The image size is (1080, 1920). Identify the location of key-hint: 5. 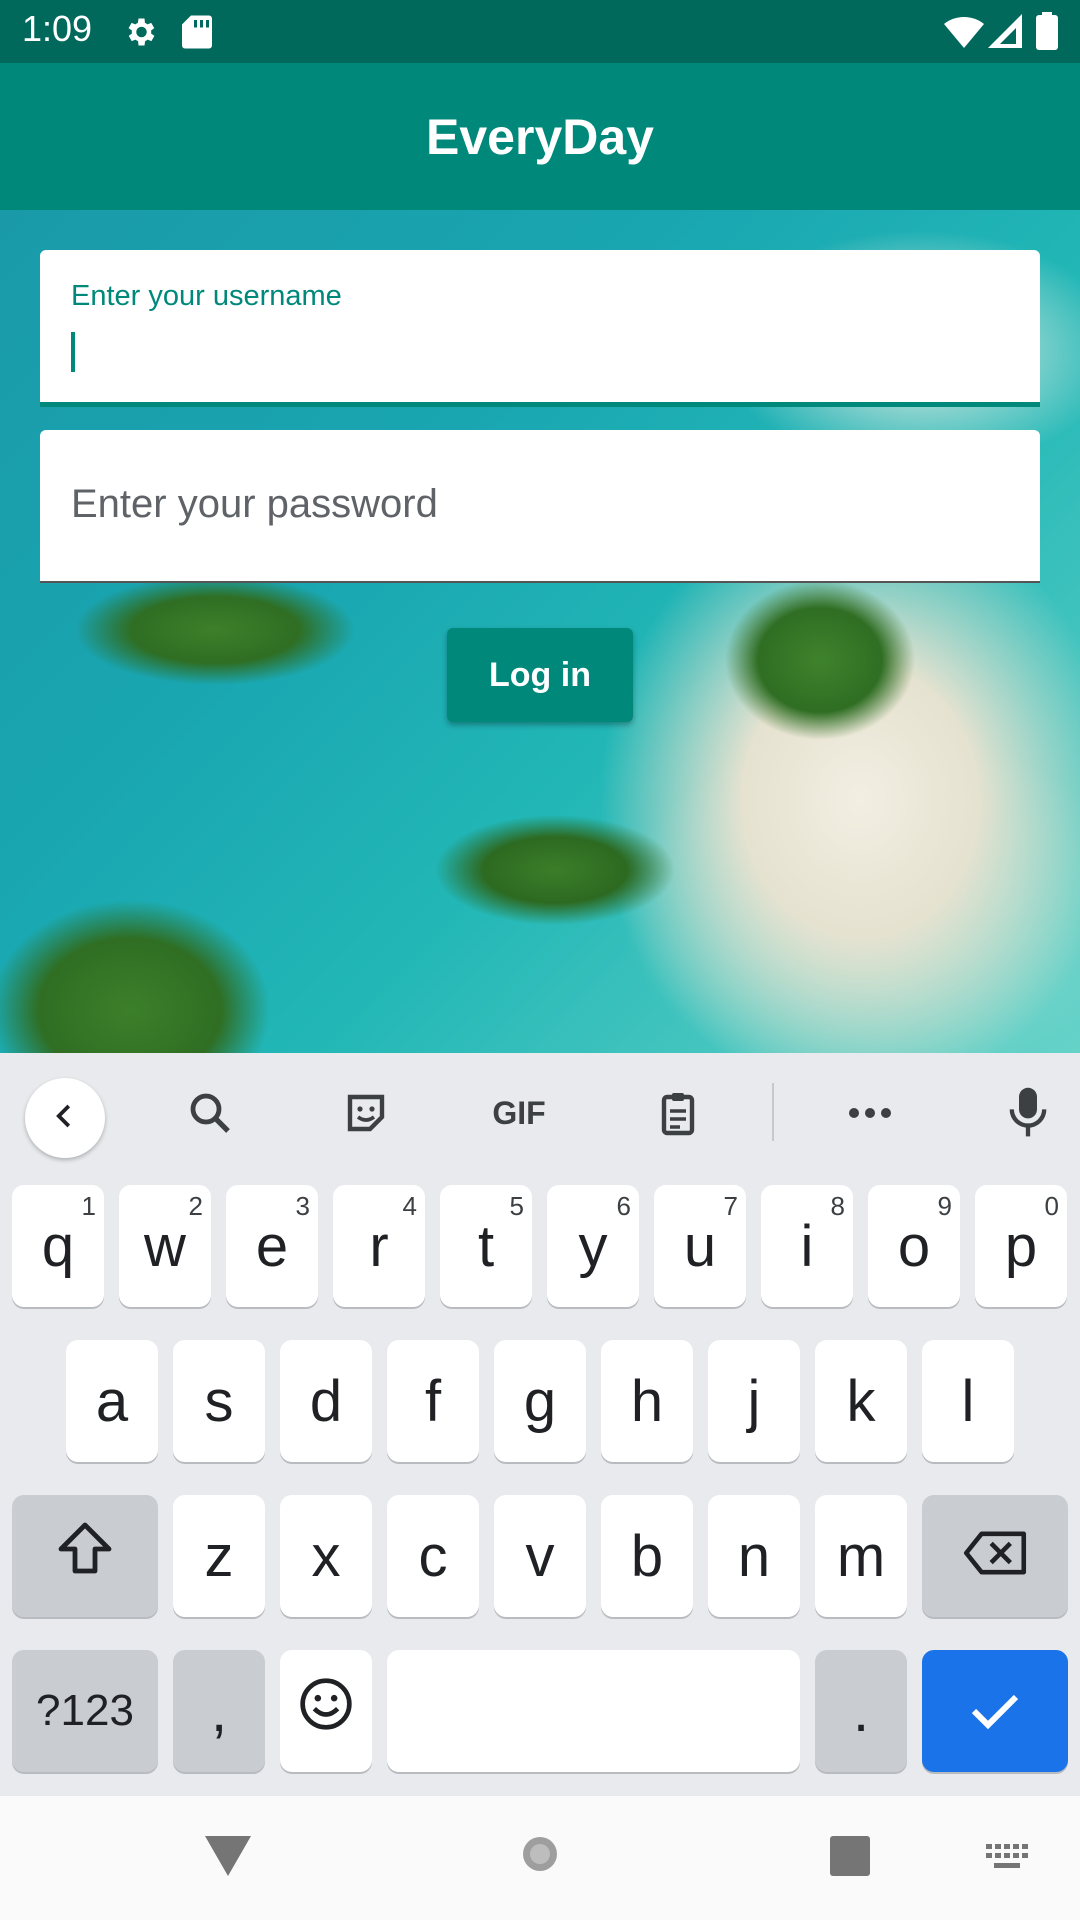
(516, 1206).